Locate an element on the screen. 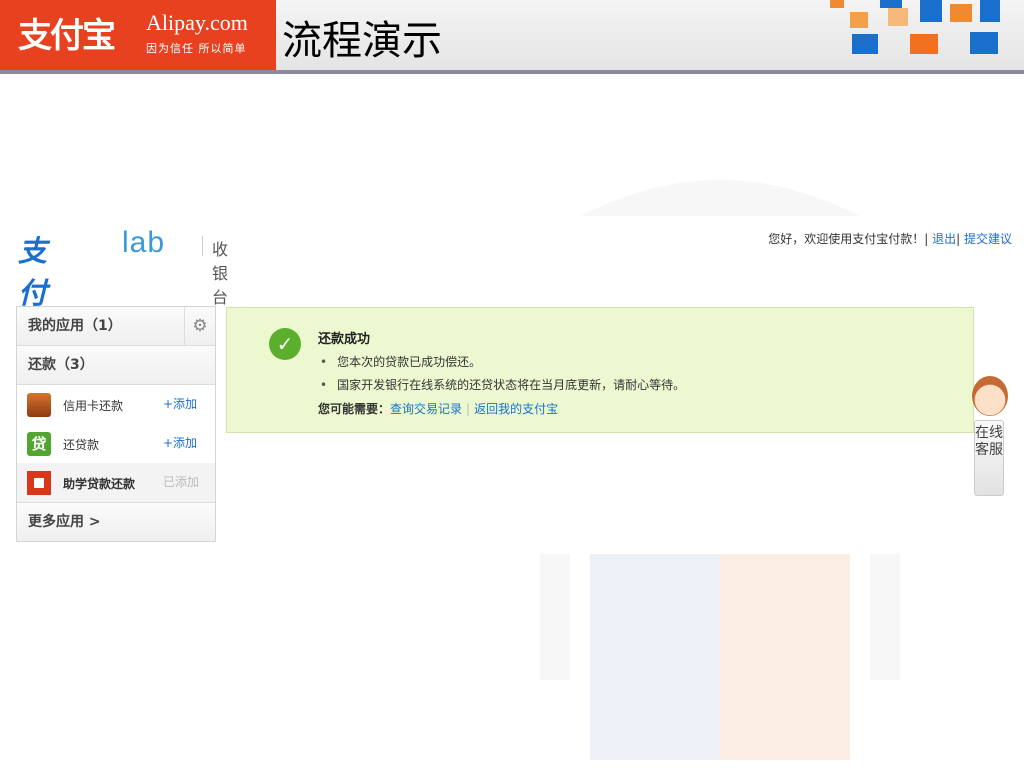 This screenshot has height=768, width=1024. alipay-logo: 支付宝 Alipay.com 因为信任 所以简单 is located at coordinates (138, 35).